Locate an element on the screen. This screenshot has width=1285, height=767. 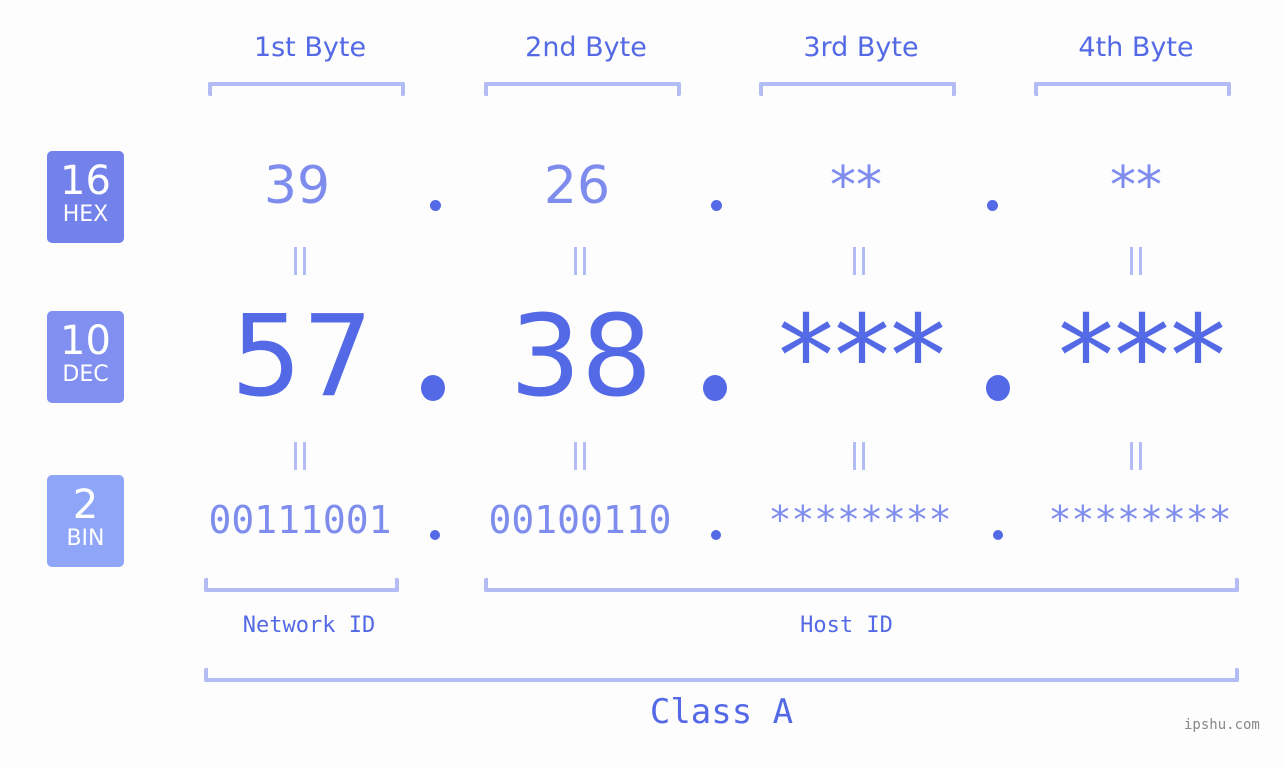
bin-badge-number: 2 is located at coordinates (85, 505).